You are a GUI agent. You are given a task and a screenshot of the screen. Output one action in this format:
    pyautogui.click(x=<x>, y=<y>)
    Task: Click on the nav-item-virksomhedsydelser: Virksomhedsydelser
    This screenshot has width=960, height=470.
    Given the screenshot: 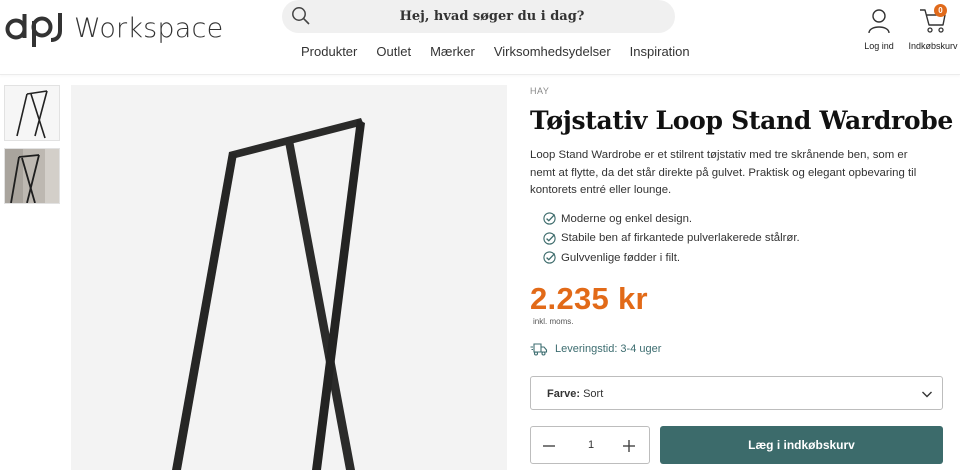 What is the action you would take?
    pyautogui.click(x=552, y=51)
    